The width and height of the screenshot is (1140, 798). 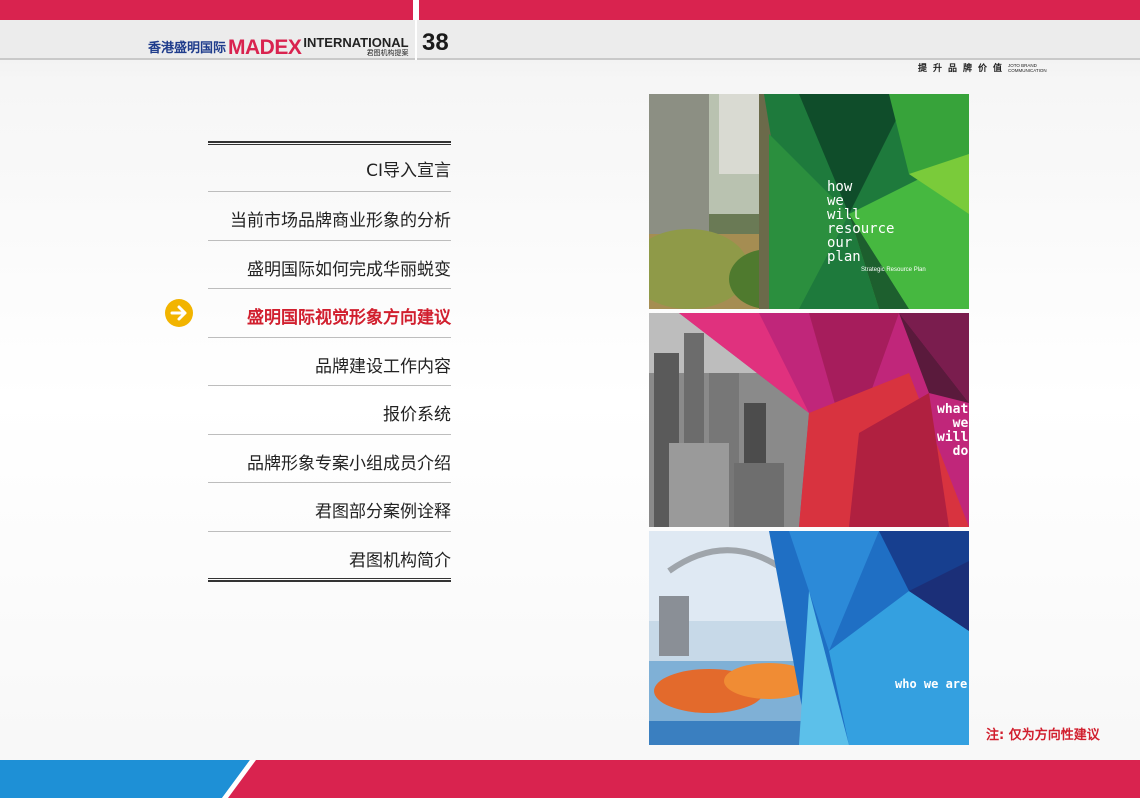 What do you see at coordinates (809, 638) in the screenshot?
I see `showcase-image-blue: who we are` at bounding box center [809, 638].